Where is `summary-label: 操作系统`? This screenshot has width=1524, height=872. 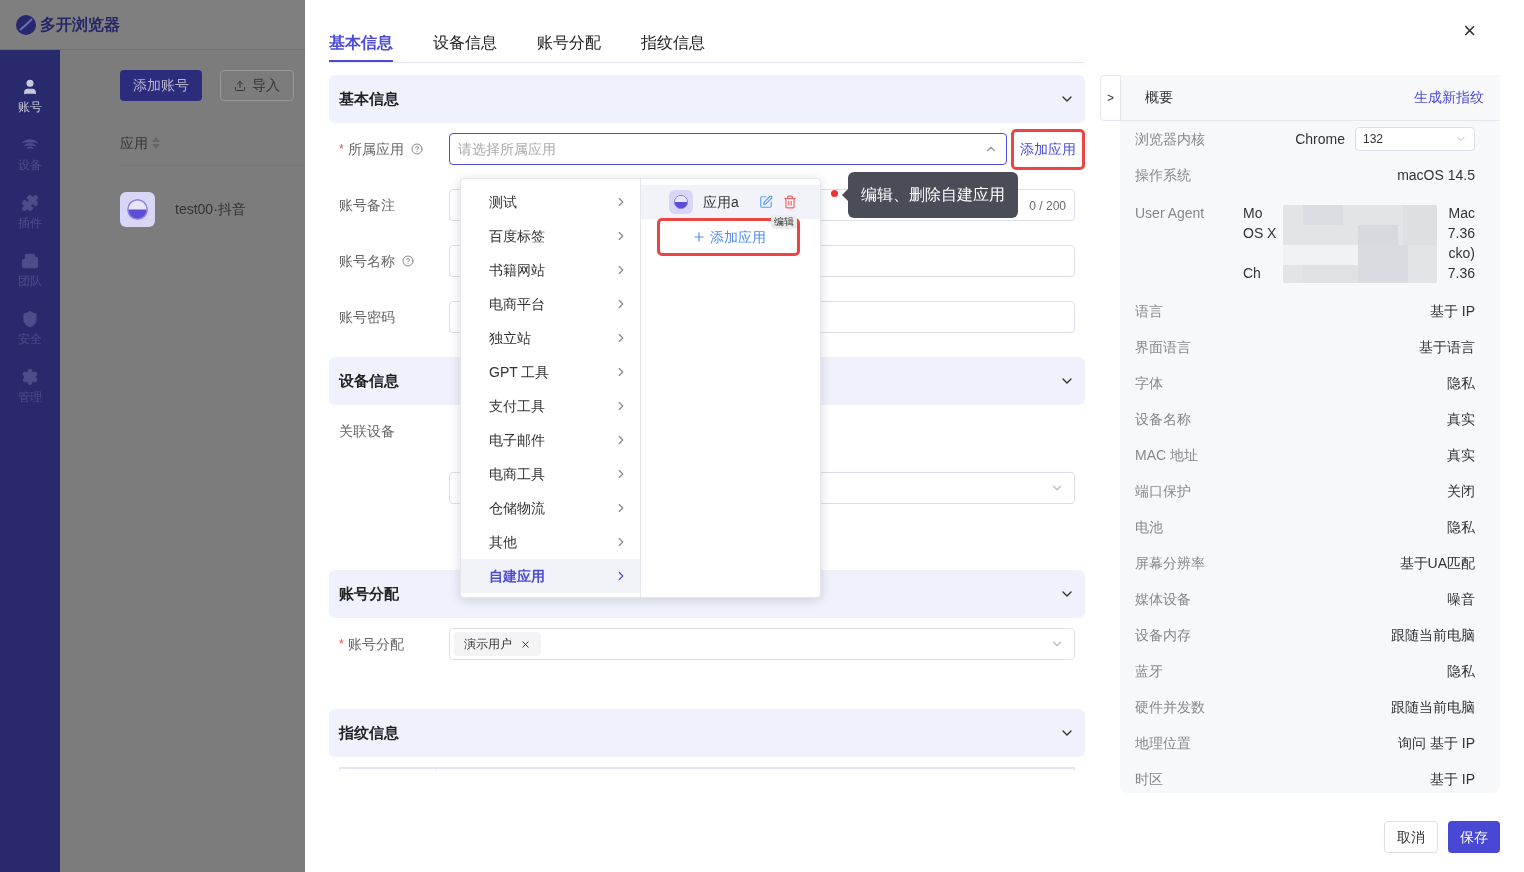 summary-label: 操作系统 is located at coordinates (1163, 175).